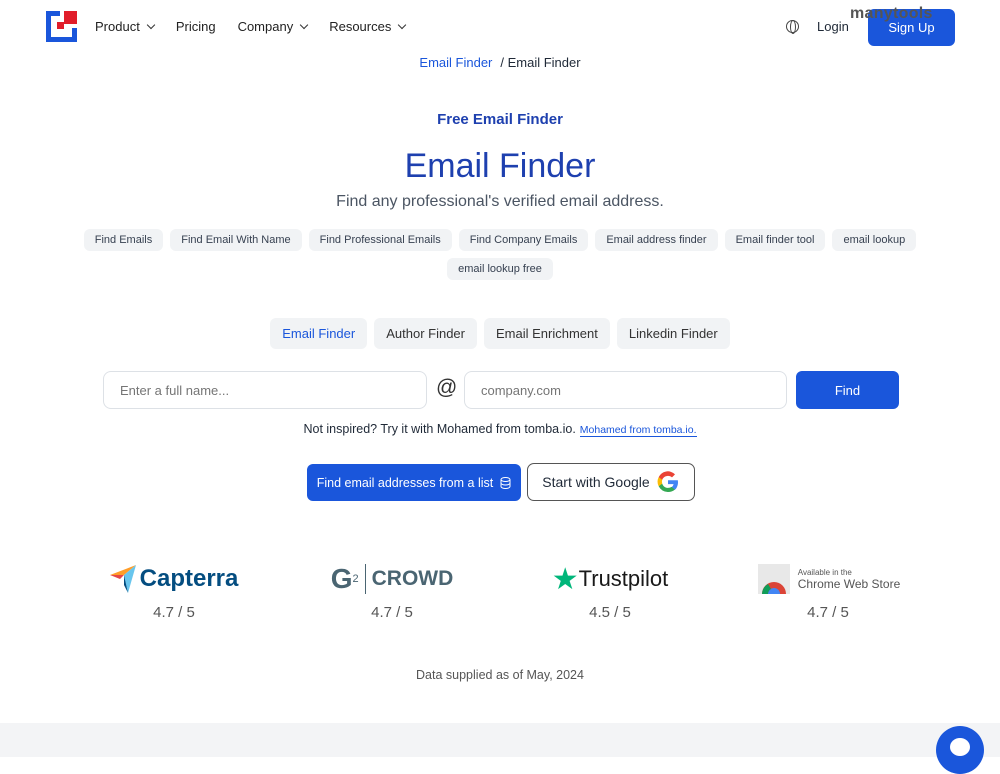 This screenshot has height=774, width=1000. Describe the element at coordinates (500, 269) in the screenshot. I see `tag: email lookup free` at that location.